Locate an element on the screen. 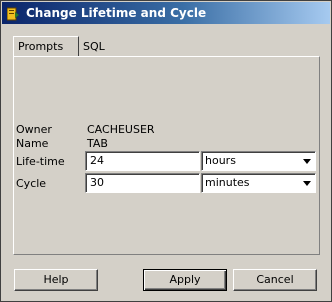 The image size is (332, 302). tab-sql: SQL is located at coordinates (101, 47).